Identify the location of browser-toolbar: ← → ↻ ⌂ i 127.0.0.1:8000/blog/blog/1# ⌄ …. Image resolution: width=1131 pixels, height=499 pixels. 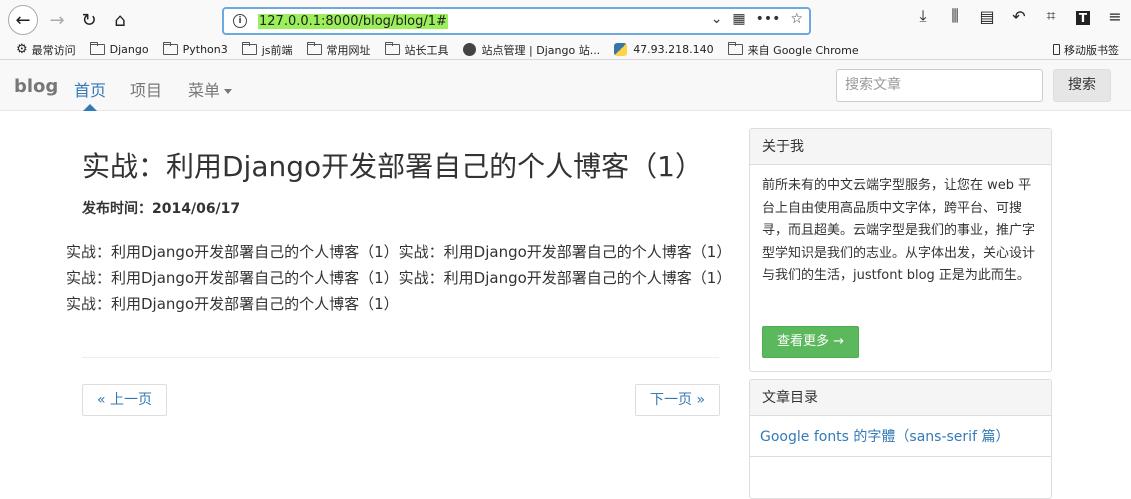
(565, 20).